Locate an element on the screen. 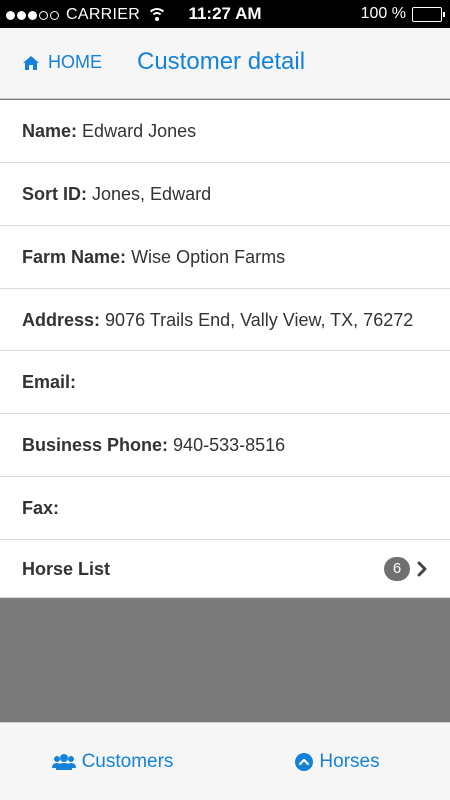 This screenshot has height=800, width=450. bottom-tab-bar: Customers Horses is located at coordinates (225, 761).